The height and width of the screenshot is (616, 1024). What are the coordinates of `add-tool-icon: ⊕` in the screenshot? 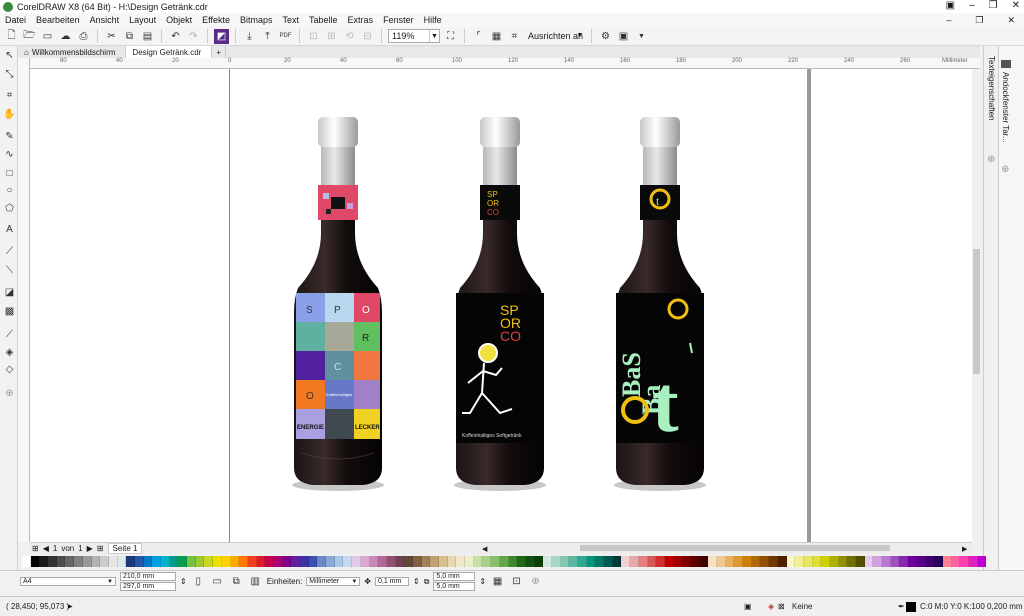 It's located at (9, 393).